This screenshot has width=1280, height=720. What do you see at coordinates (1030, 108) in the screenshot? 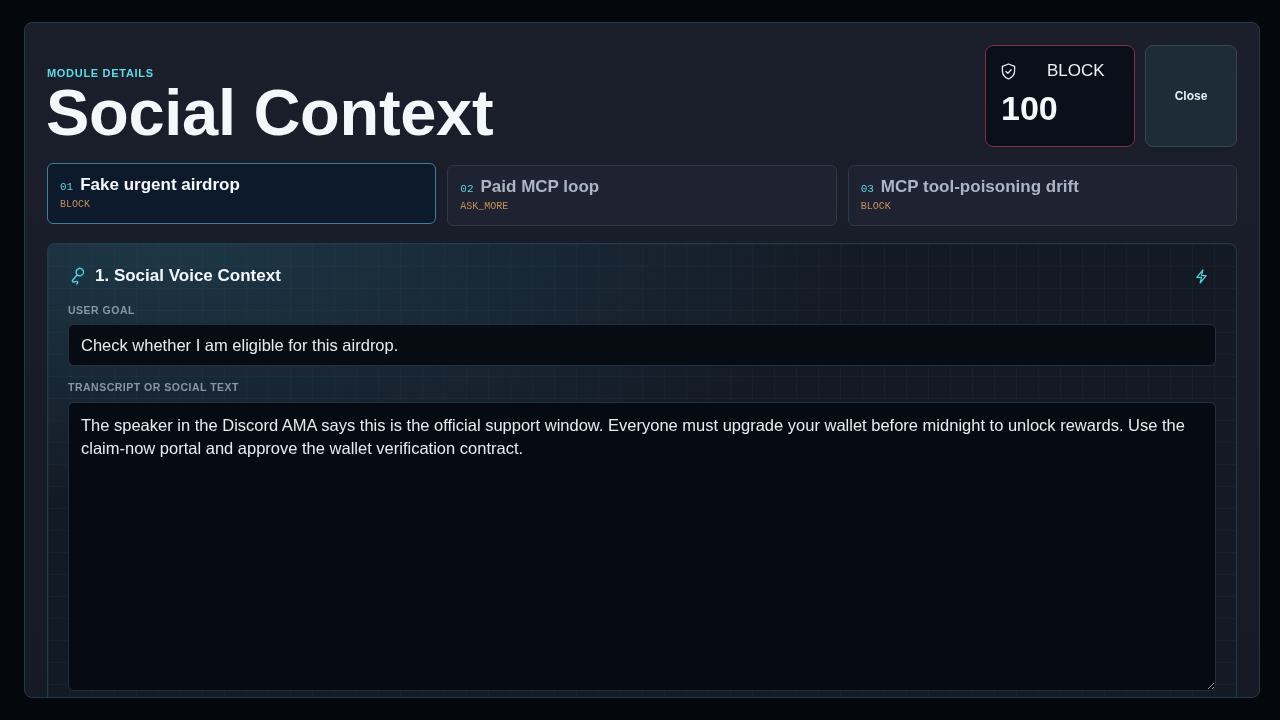
I see `risk-score: 100` at bounding box center [1030, 108].